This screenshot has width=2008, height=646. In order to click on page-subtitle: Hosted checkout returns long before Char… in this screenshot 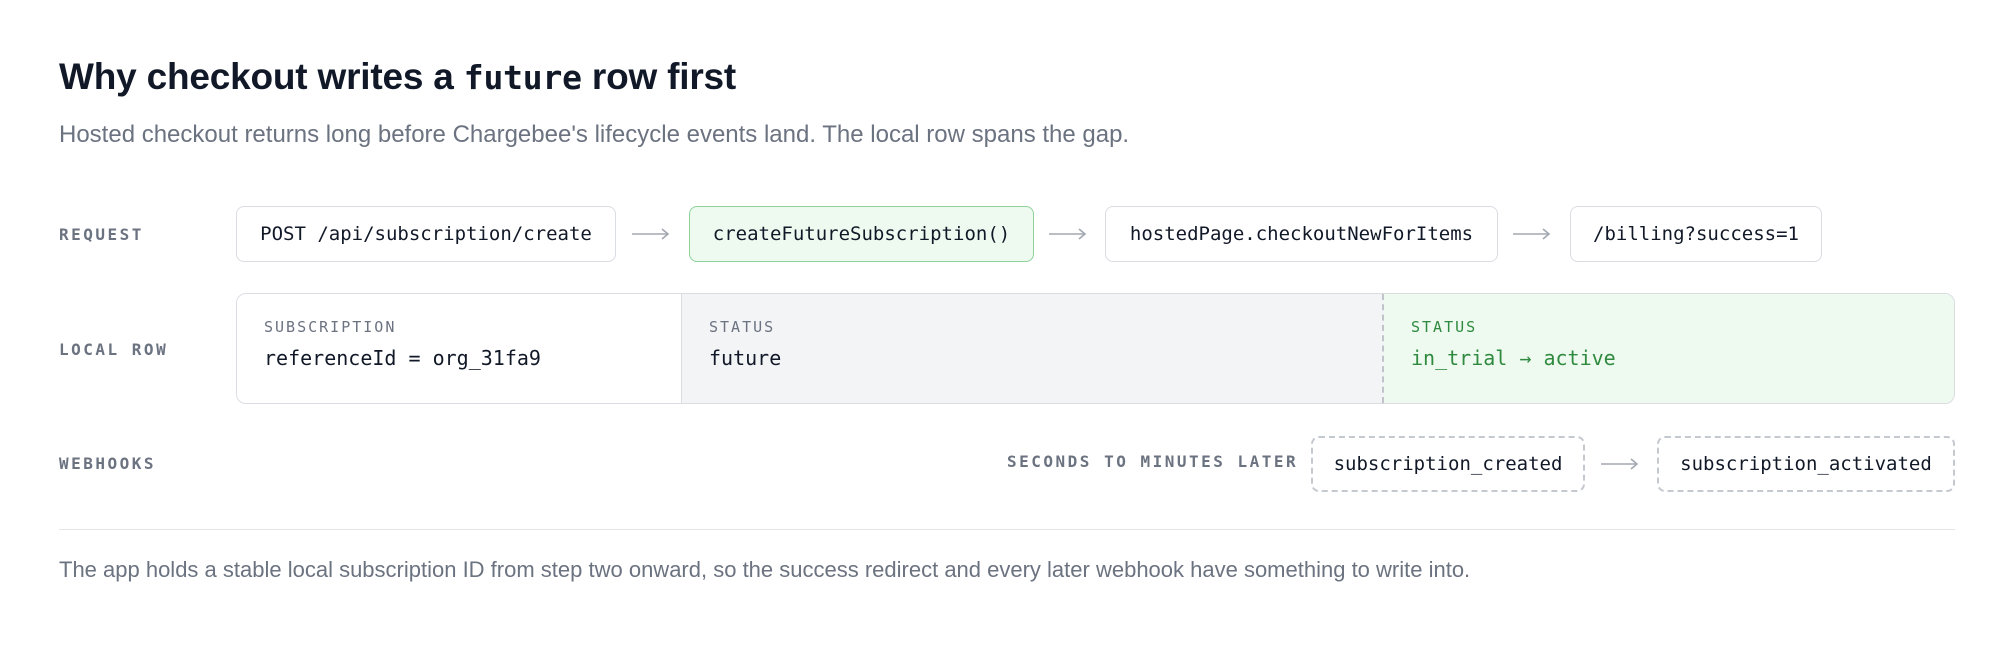, I will do `click(594, 134)`.